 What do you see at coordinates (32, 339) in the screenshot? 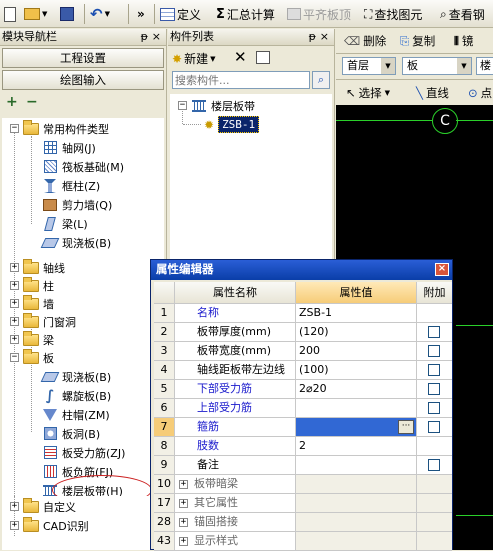
I see `tree-beam-category: + 梁` at bounding box center [32, 339].